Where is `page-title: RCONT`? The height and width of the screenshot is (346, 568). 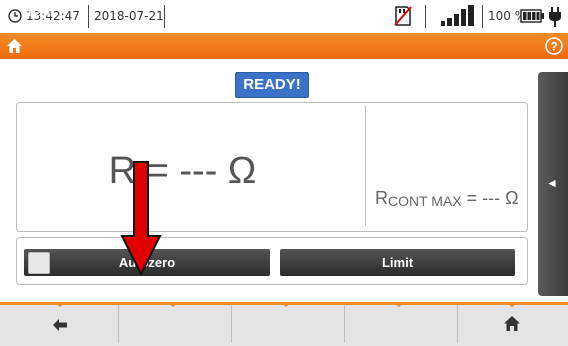
page-title: RCONT is located at coordinates (40, 13).